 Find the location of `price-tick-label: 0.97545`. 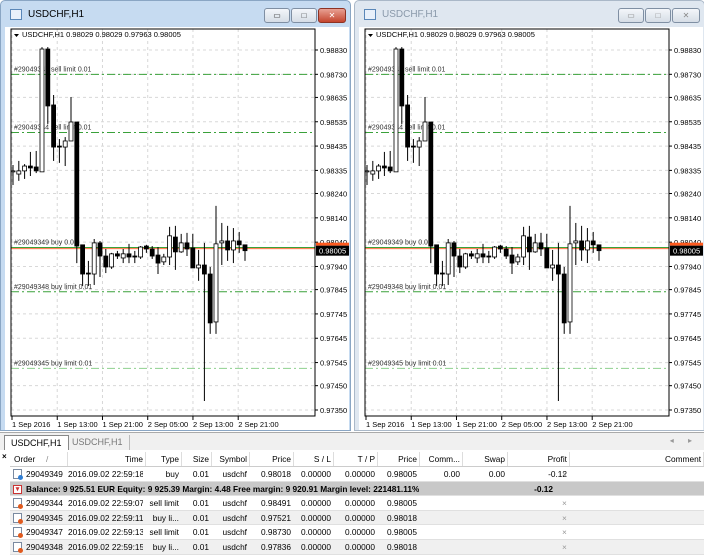

price-tick-label: 0.97545 is located at coordinates (333, 363).